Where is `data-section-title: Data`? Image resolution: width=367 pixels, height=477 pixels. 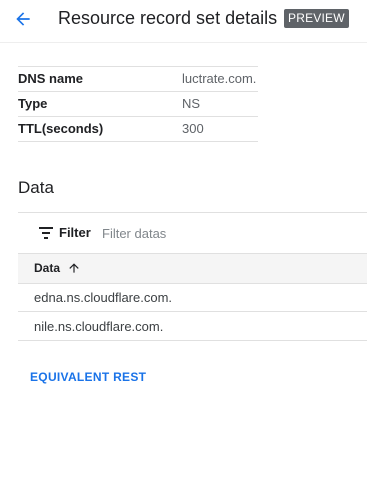
data-section-title: Data is located at coordinates (36, 187).